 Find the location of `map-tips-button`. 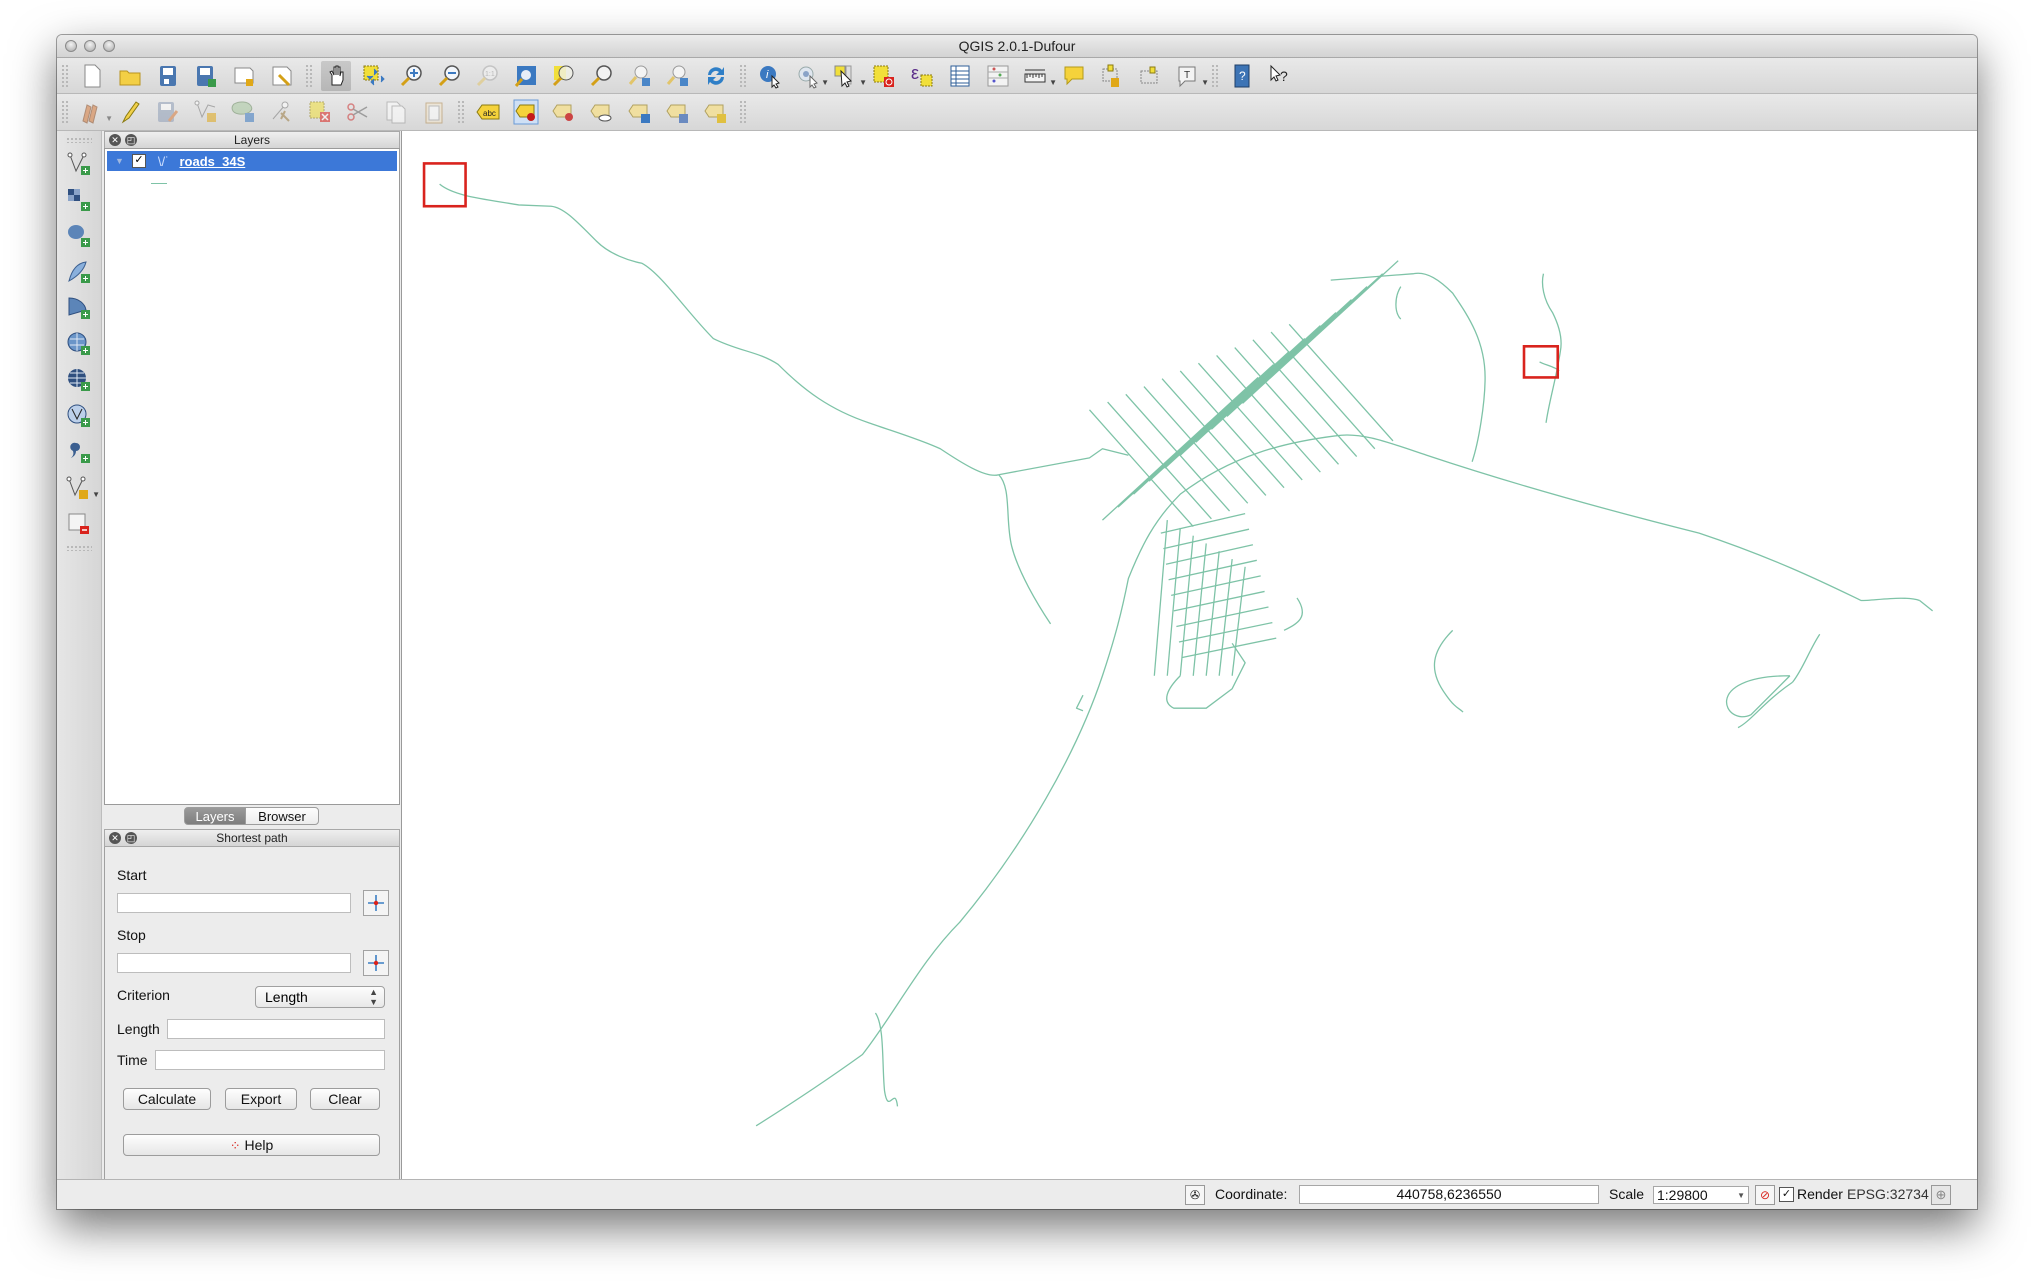

map-tips-button is located at coordinates (1074, 76).